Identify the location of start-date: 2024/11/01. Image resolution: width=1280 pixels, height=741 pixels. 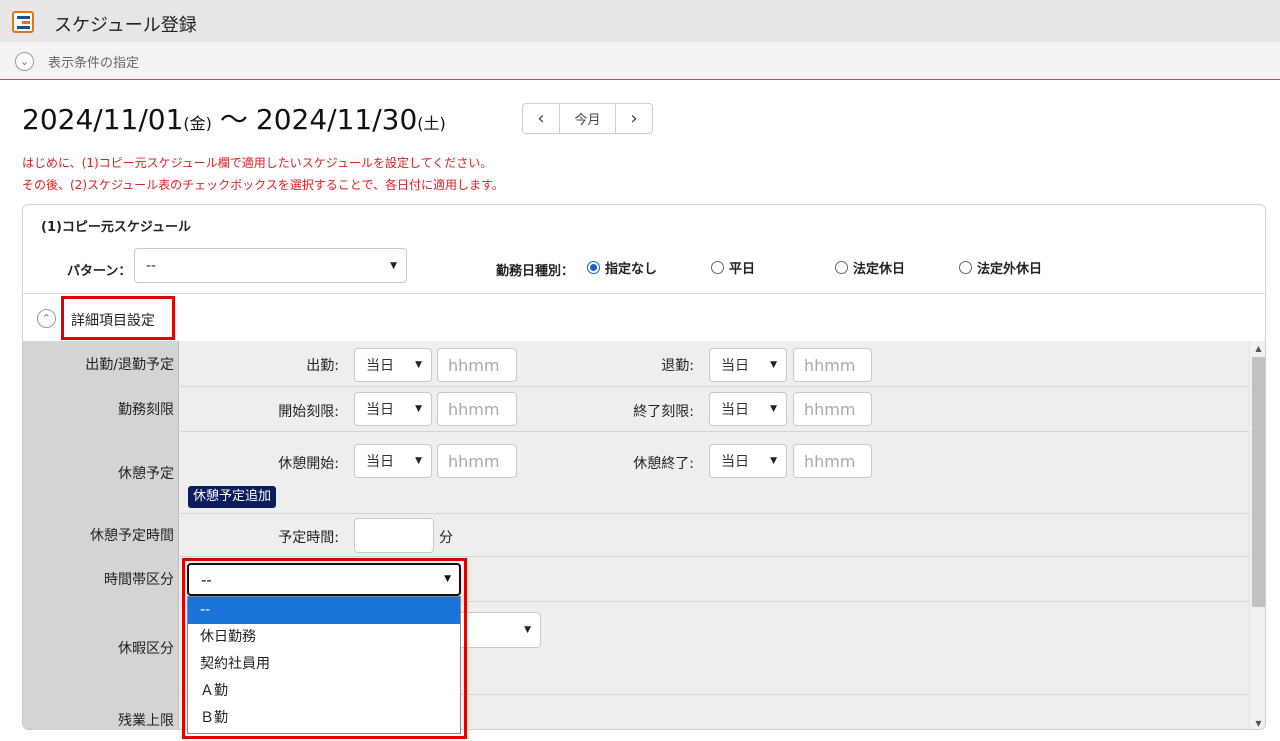
(103, 119).